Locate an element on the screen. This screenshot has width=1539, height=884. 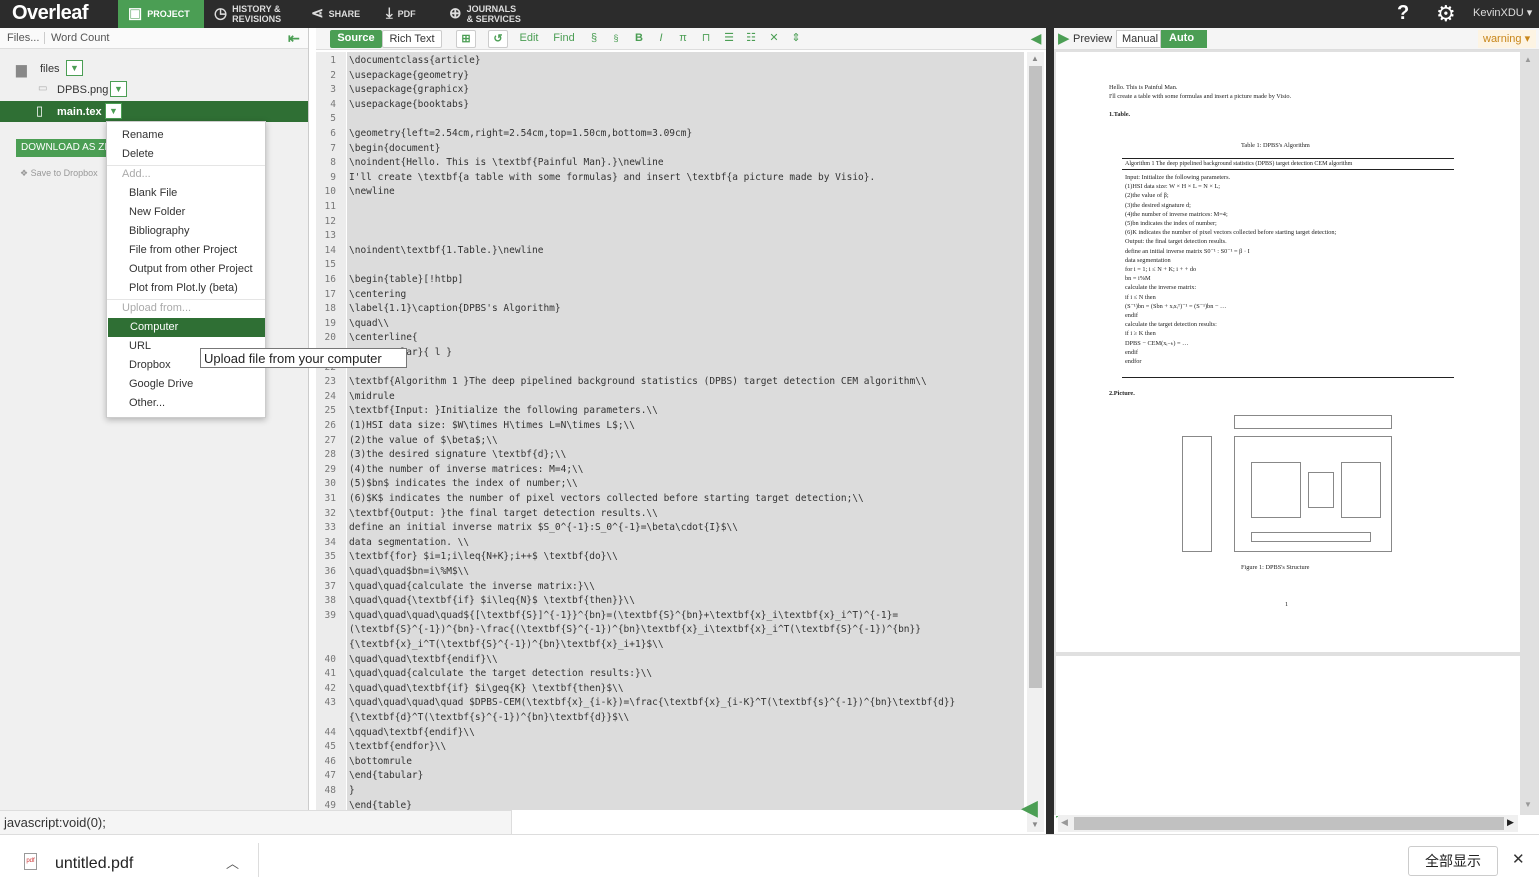
italic-button: I is located at coordinates (661, 39).